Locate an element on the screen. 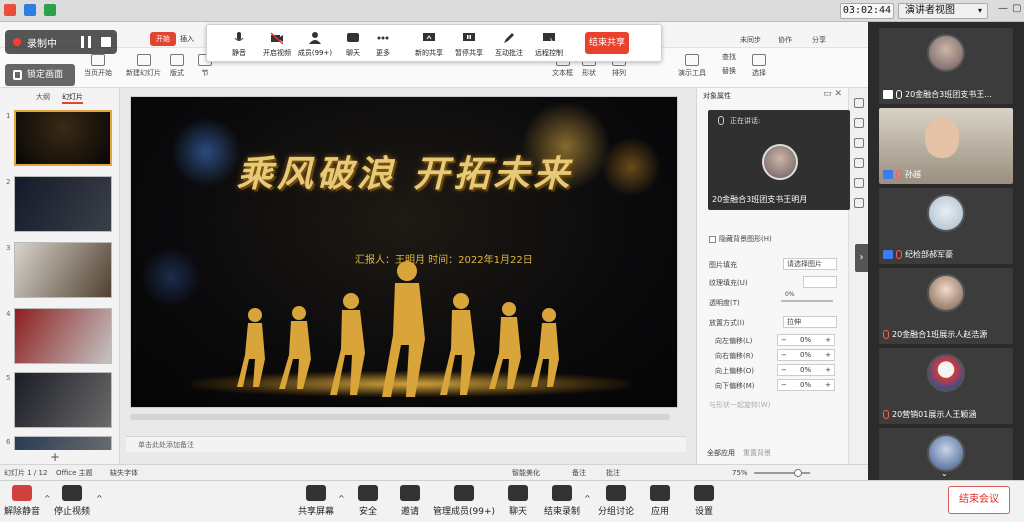  shield-icon is located at coordinates (30, 10).